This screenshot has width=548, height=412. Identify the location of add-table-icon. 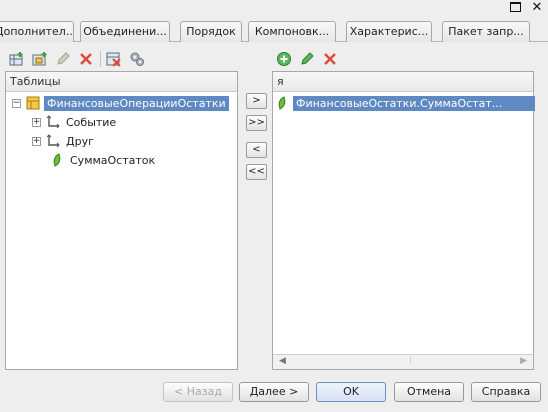
(17, 59).